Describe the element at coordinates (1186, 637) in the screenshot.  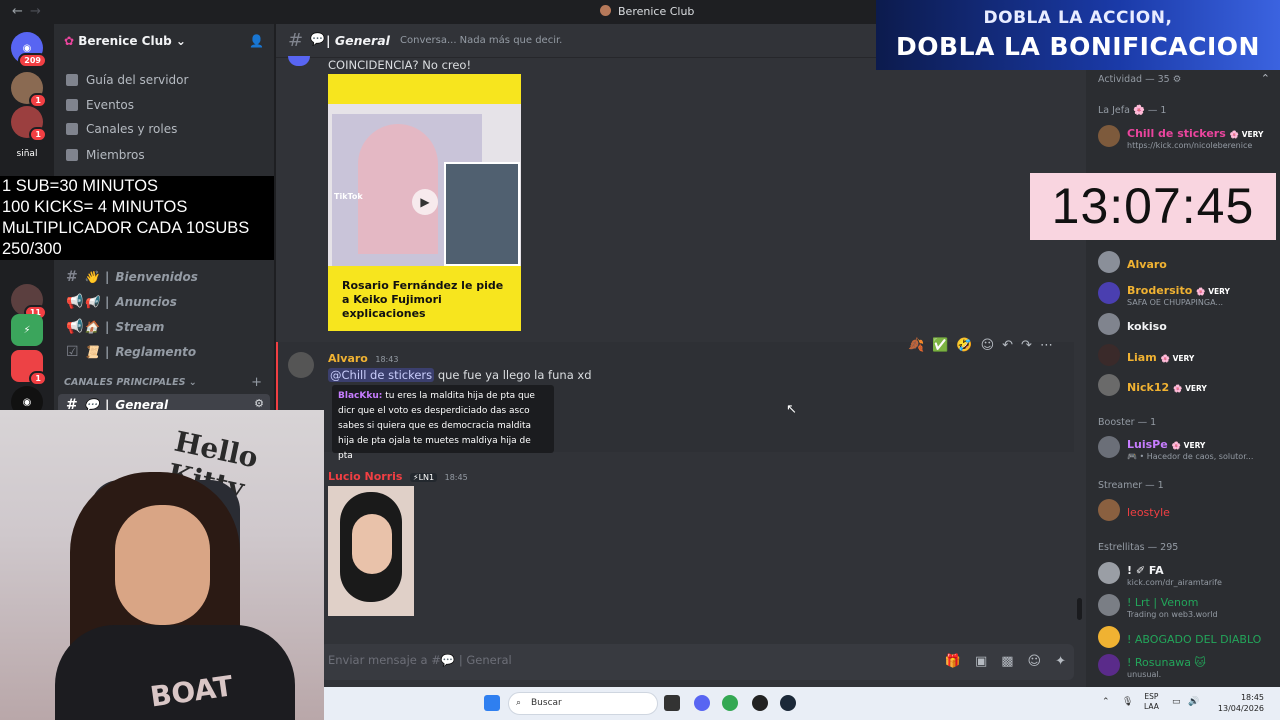
I see `member-item: ! ABOGADO DEL DIABLO` at that location.